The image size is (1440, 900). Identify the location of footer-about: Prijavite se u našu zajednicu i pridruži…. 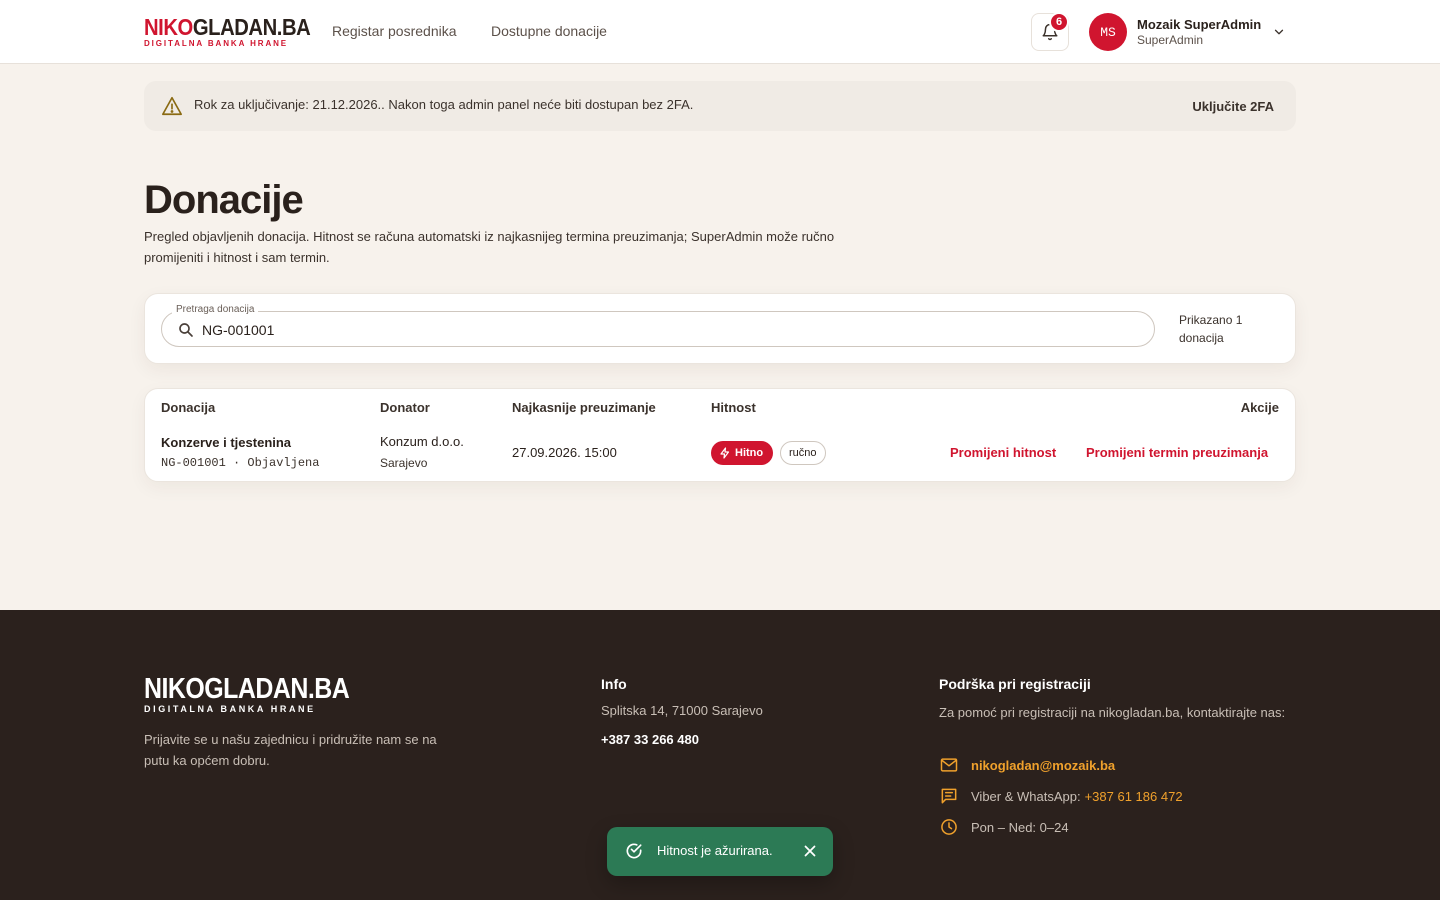
(290, 750).